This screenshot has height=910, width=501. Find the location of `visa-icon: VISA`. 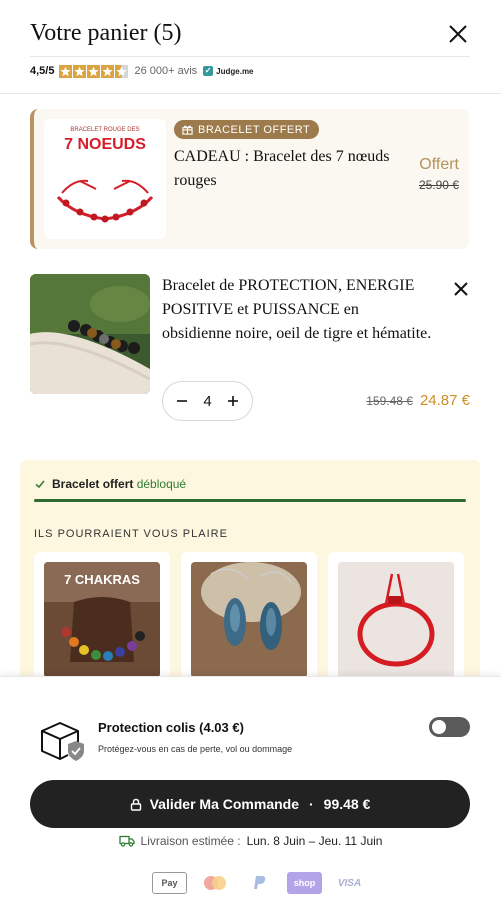

visa-icon: VISA is located at coordinates (349, 883).